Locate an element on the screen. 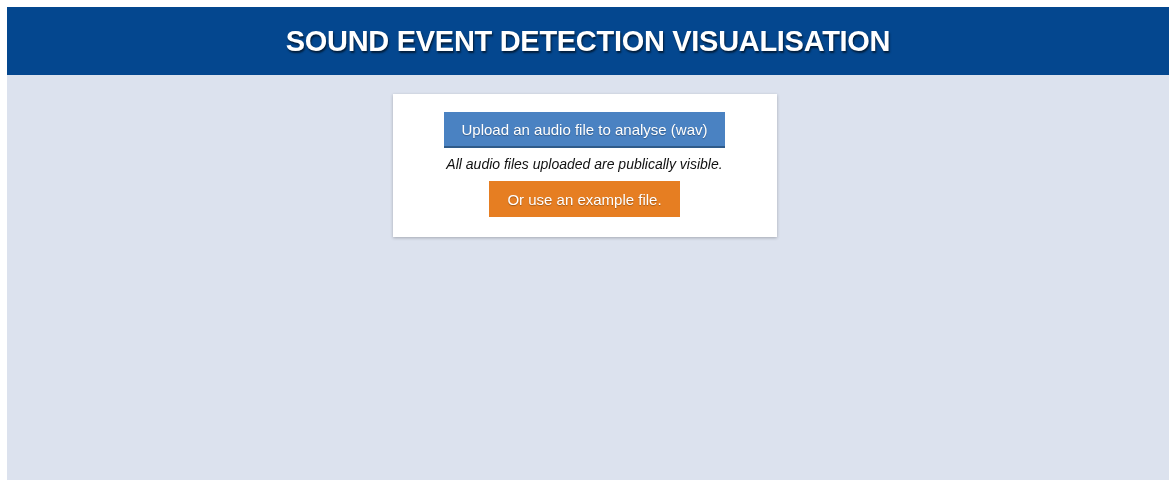 The width and height of the screenshot is (1169, 480). upload-button: Upload an audio file to analyse (wav) is located at coordinates (584, 130).